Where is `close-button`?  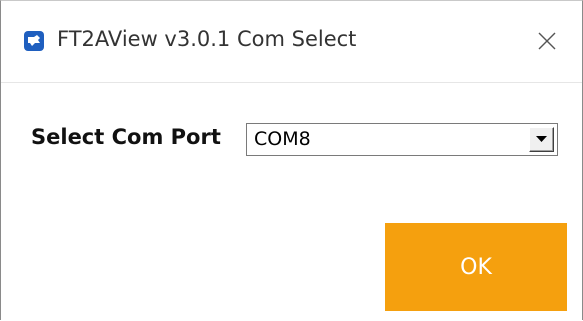 close-button is located at coordinates (547, 41).